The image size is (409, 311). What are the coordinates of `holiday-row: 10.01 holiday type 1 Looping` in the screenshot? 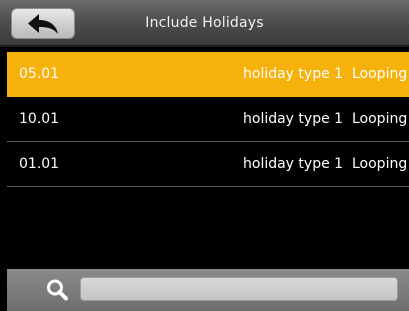 It's located at (208, 119).